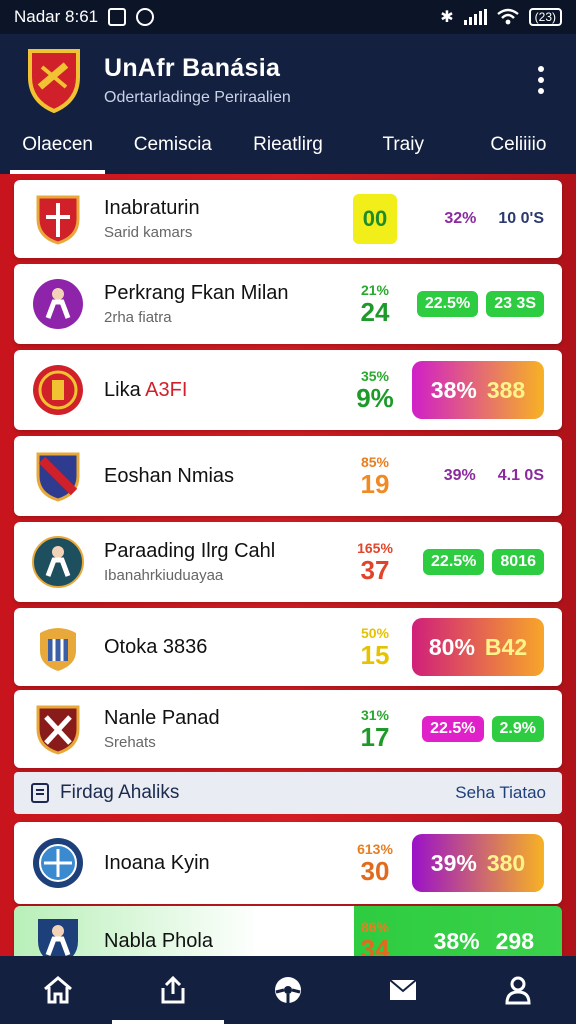  I want to click on document-icon, so click(40, 793).